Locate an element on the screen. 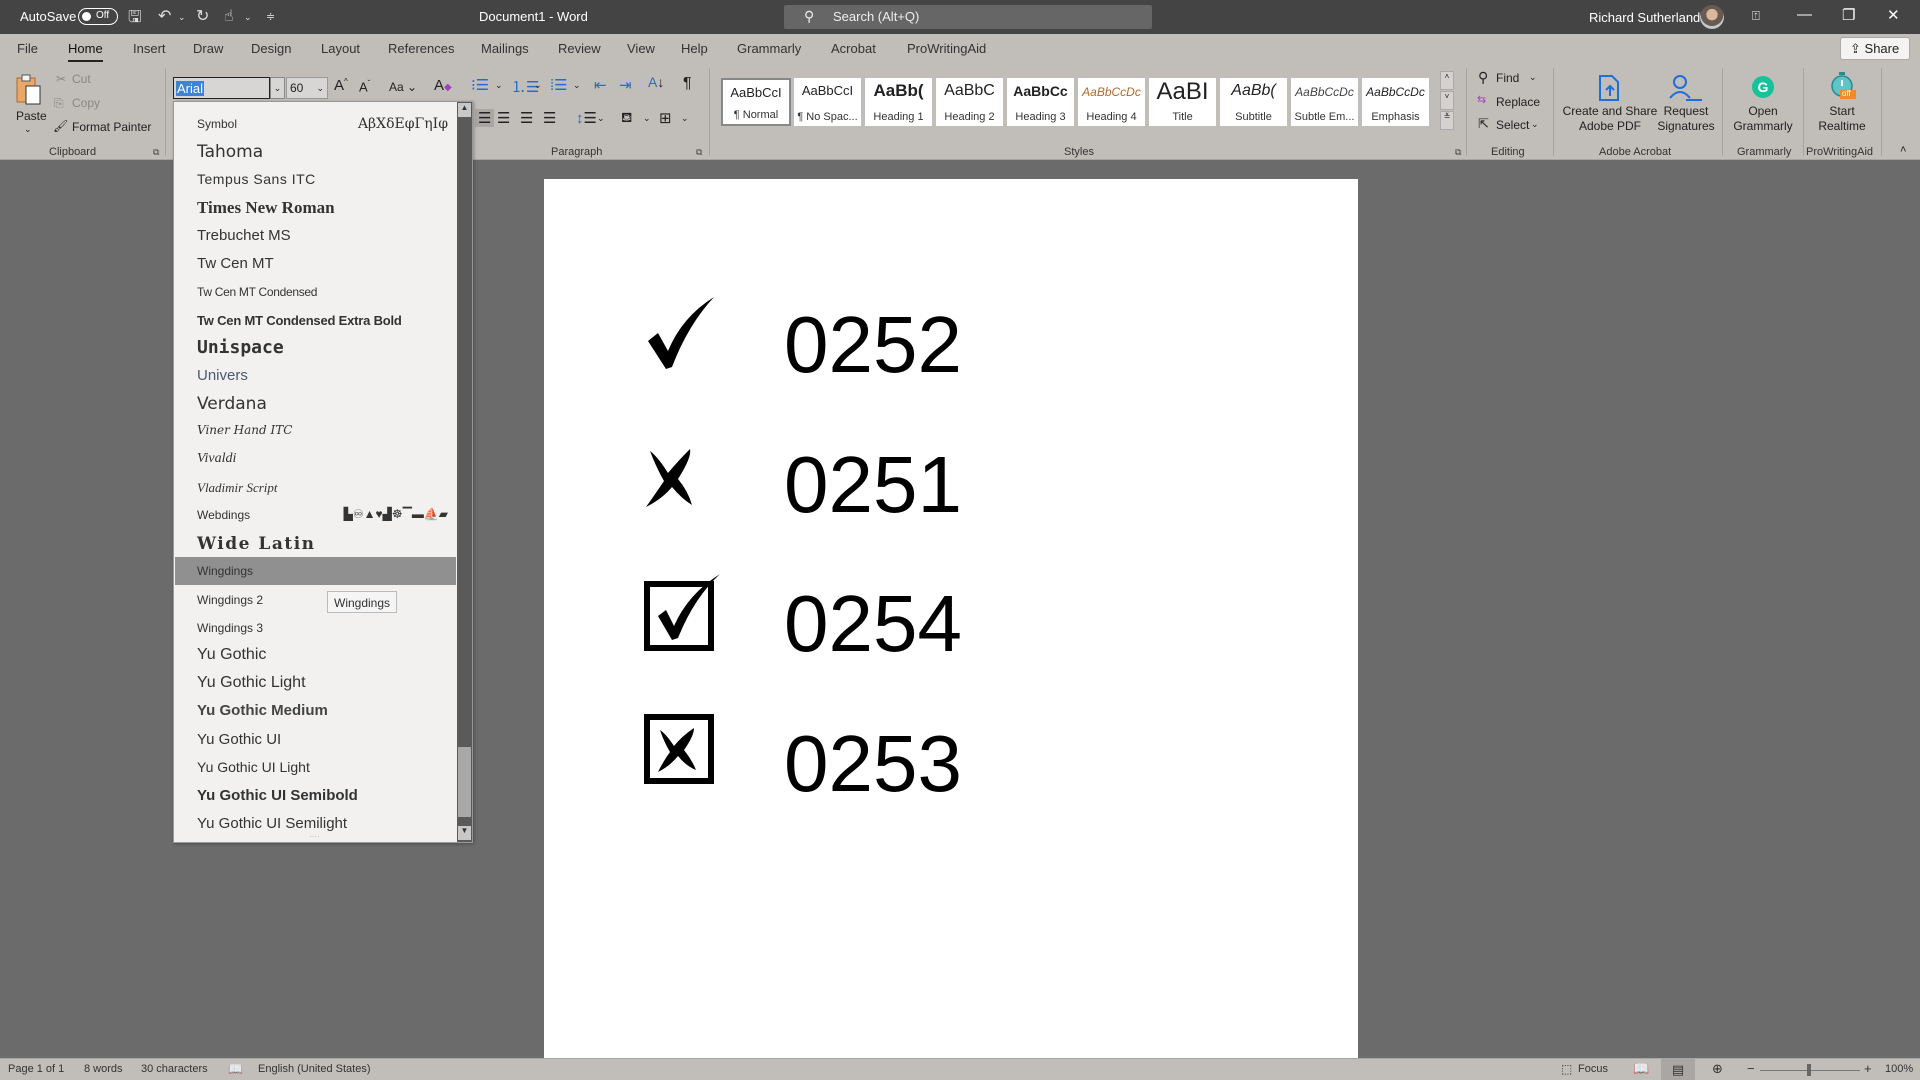  find-button: Find is located at coordinates (1507, 78).